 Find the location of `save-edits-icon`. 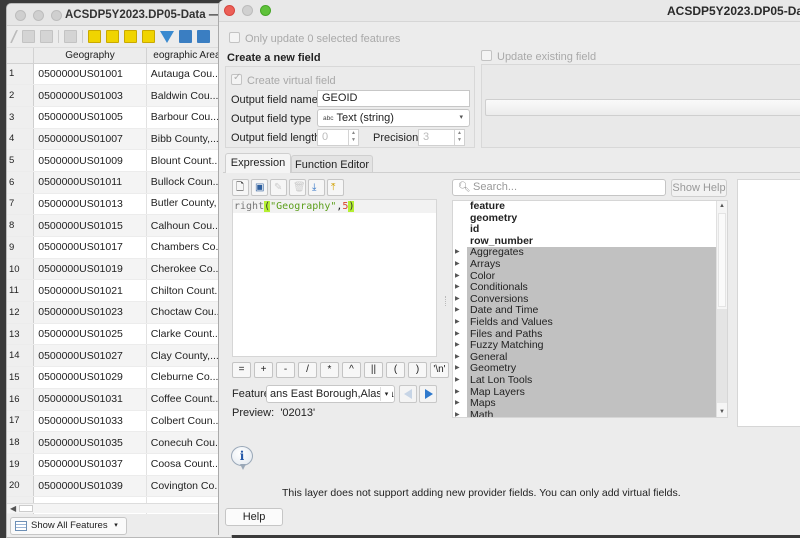

save-edits-icon is located at coordinates (46, 36).